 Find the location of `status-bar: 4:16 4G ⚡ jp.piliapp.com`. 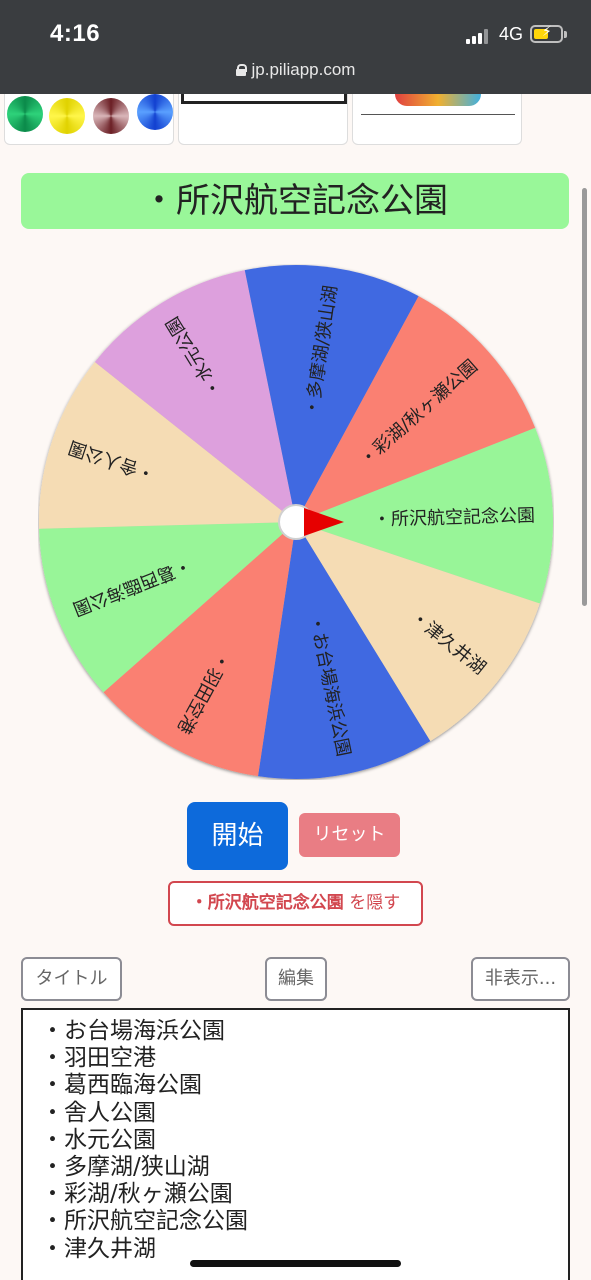

status-bar: 4:16 4G ⚡ jp.piliapp.com is located at coordinates (295, 47).